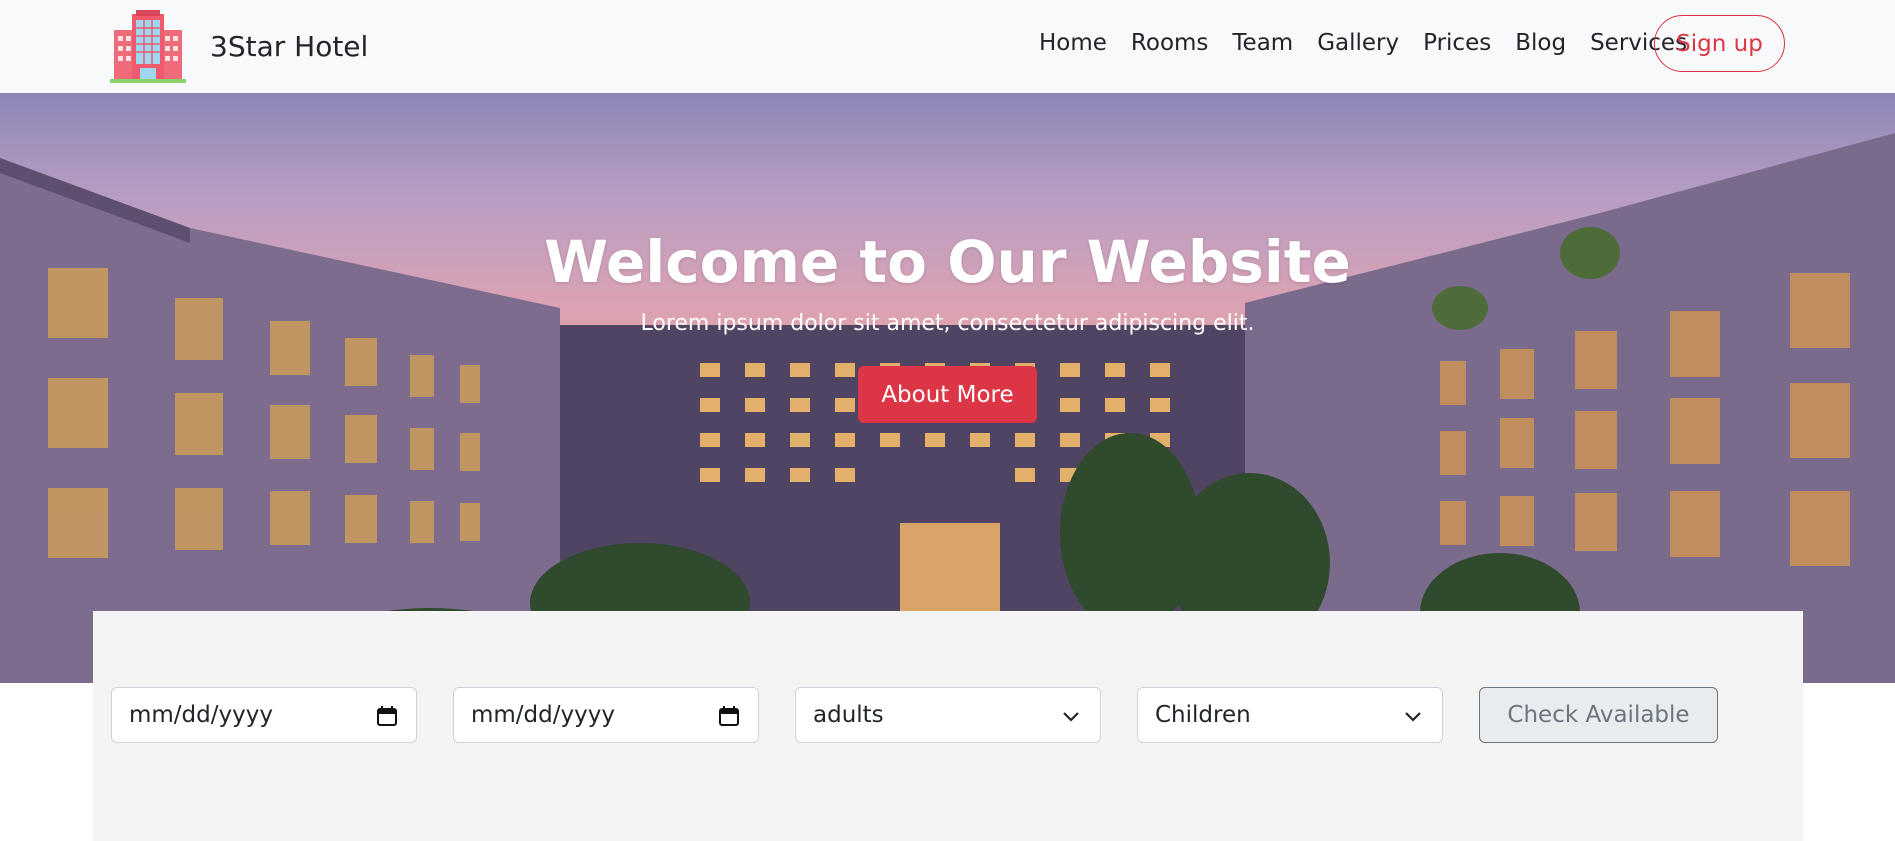  Describe the element at coordinates (1073, 43) in the screenshot. I see `nav-link-home: Home` at that location.